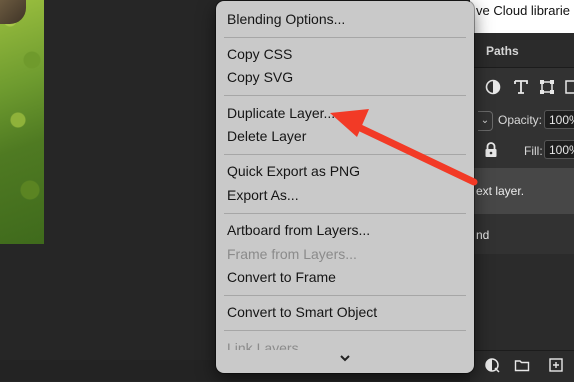 This screenshot has height=382, width=574. Describe the element at coordinates (522, 50) in the screenshot. I see `panel-tab-bar: Paths` at that location.